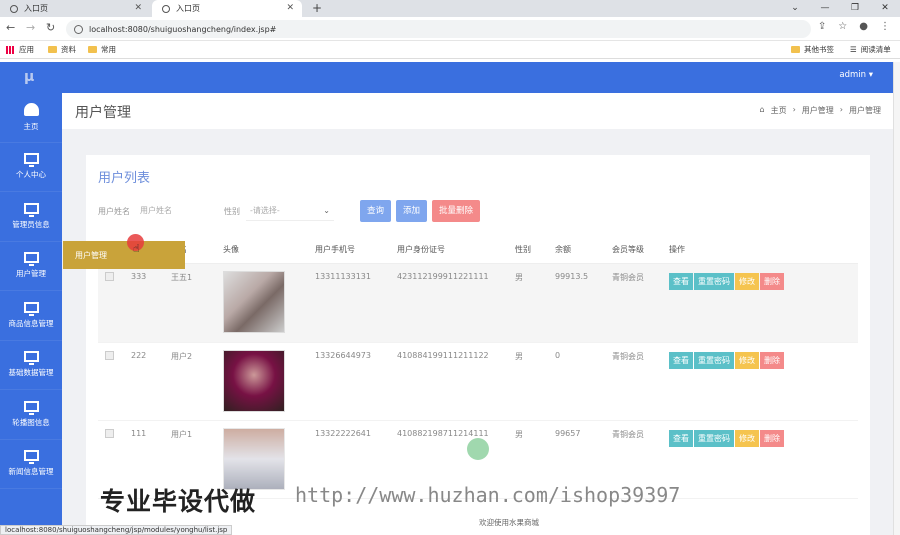 This screenshot has height=535, width=900. Describe the element at coordinates (870, 49) in the screenshot. I see `bookmark-reading-list: ☰ 阅读清单` at that location.